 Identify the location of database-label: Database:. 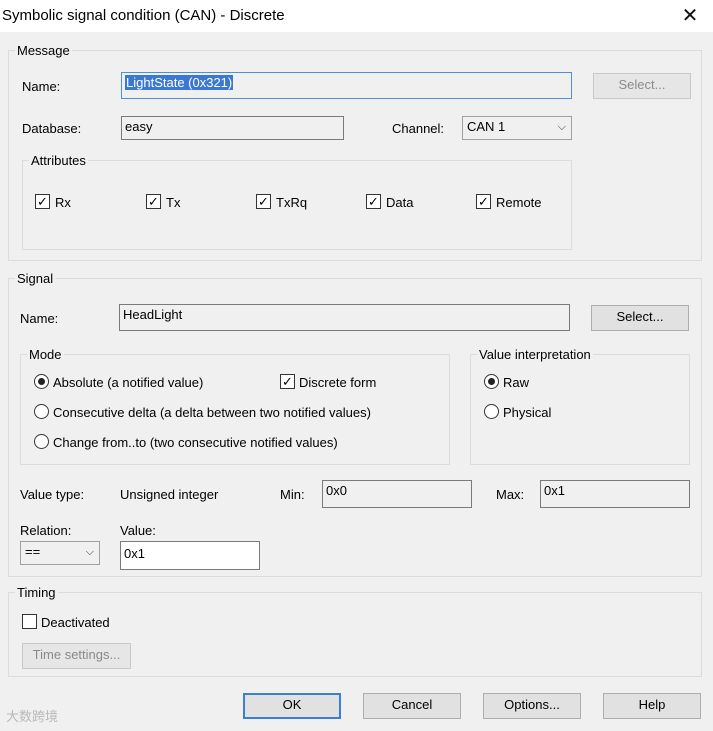
(52, 128).